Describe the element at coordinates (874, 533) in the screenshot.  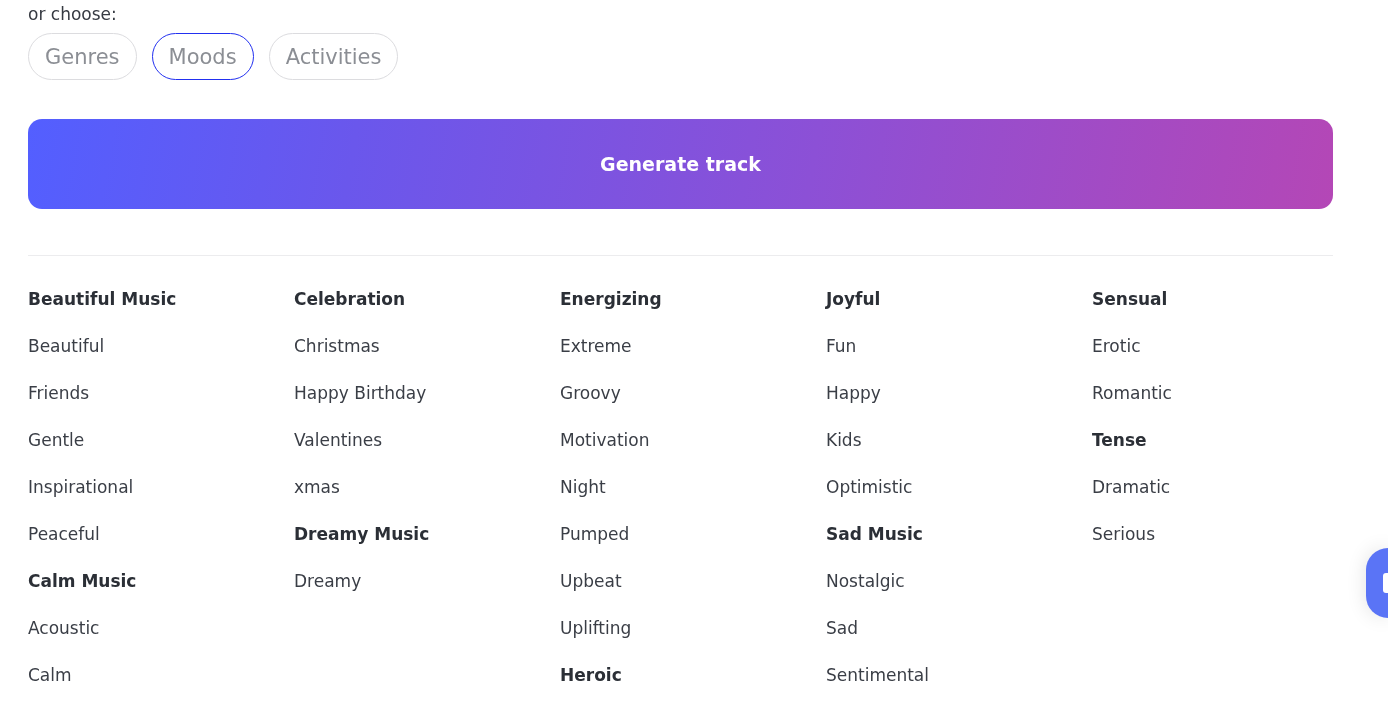
I see `mood-group-heading: Sad Music` at that location.